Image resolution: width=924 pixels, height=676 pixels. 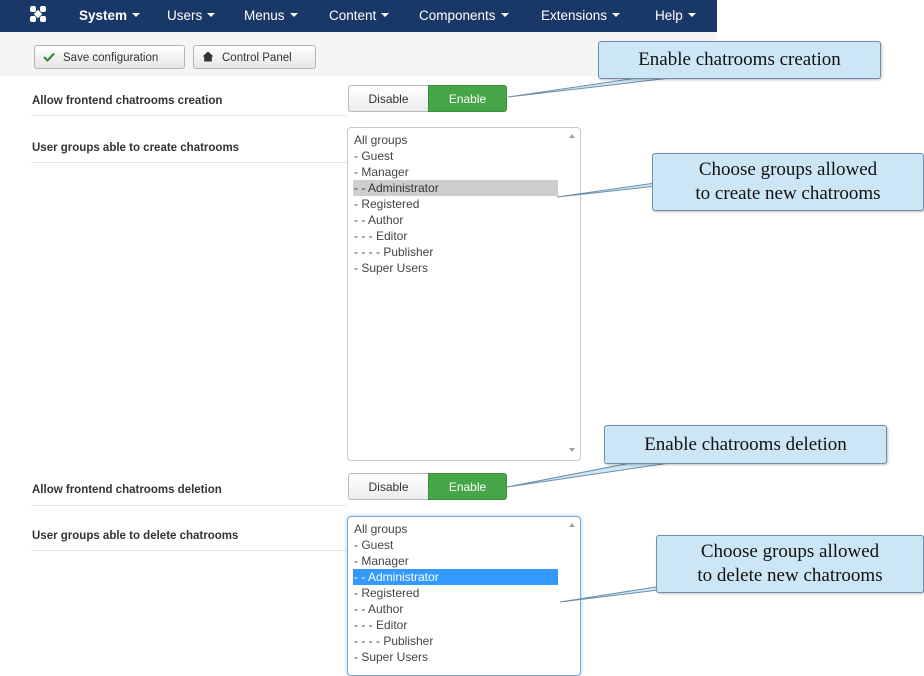 I want to click on home-icon, so click(x=208, y=58).